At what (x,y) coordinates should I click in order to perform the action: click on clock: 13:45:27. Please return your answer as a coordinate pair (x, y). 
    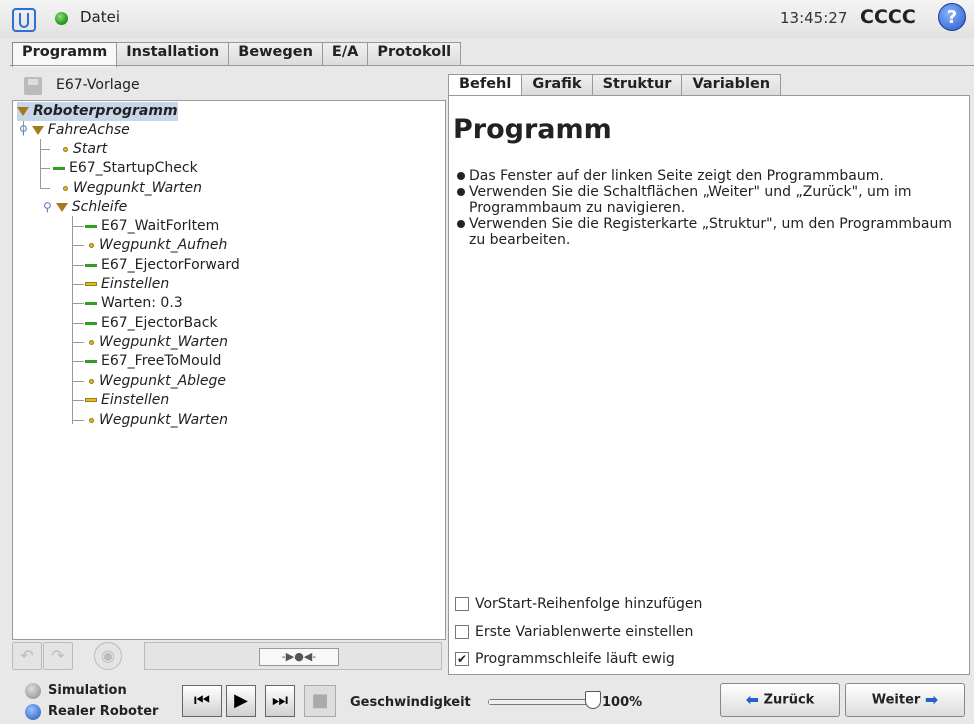
    Looking at the image, I should click on (814, 18).